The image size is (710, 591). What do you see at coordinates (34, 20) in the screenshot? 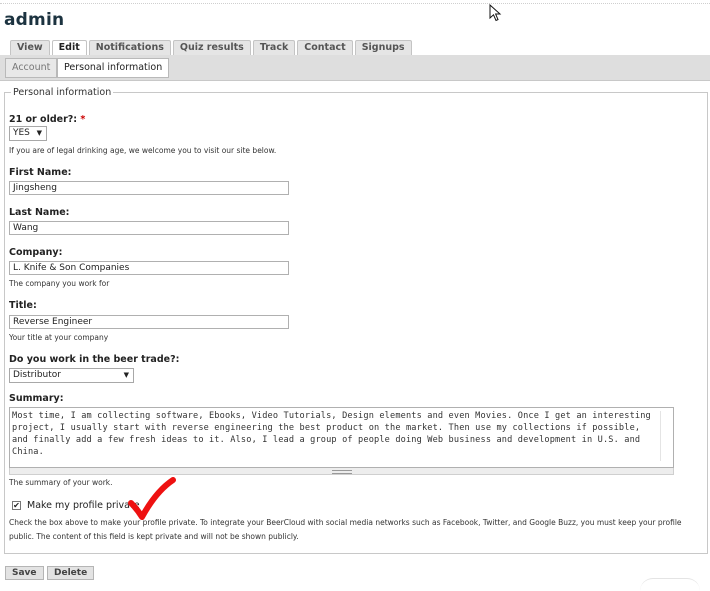
I see `page-title: admin` at bounding box center [34, 20].